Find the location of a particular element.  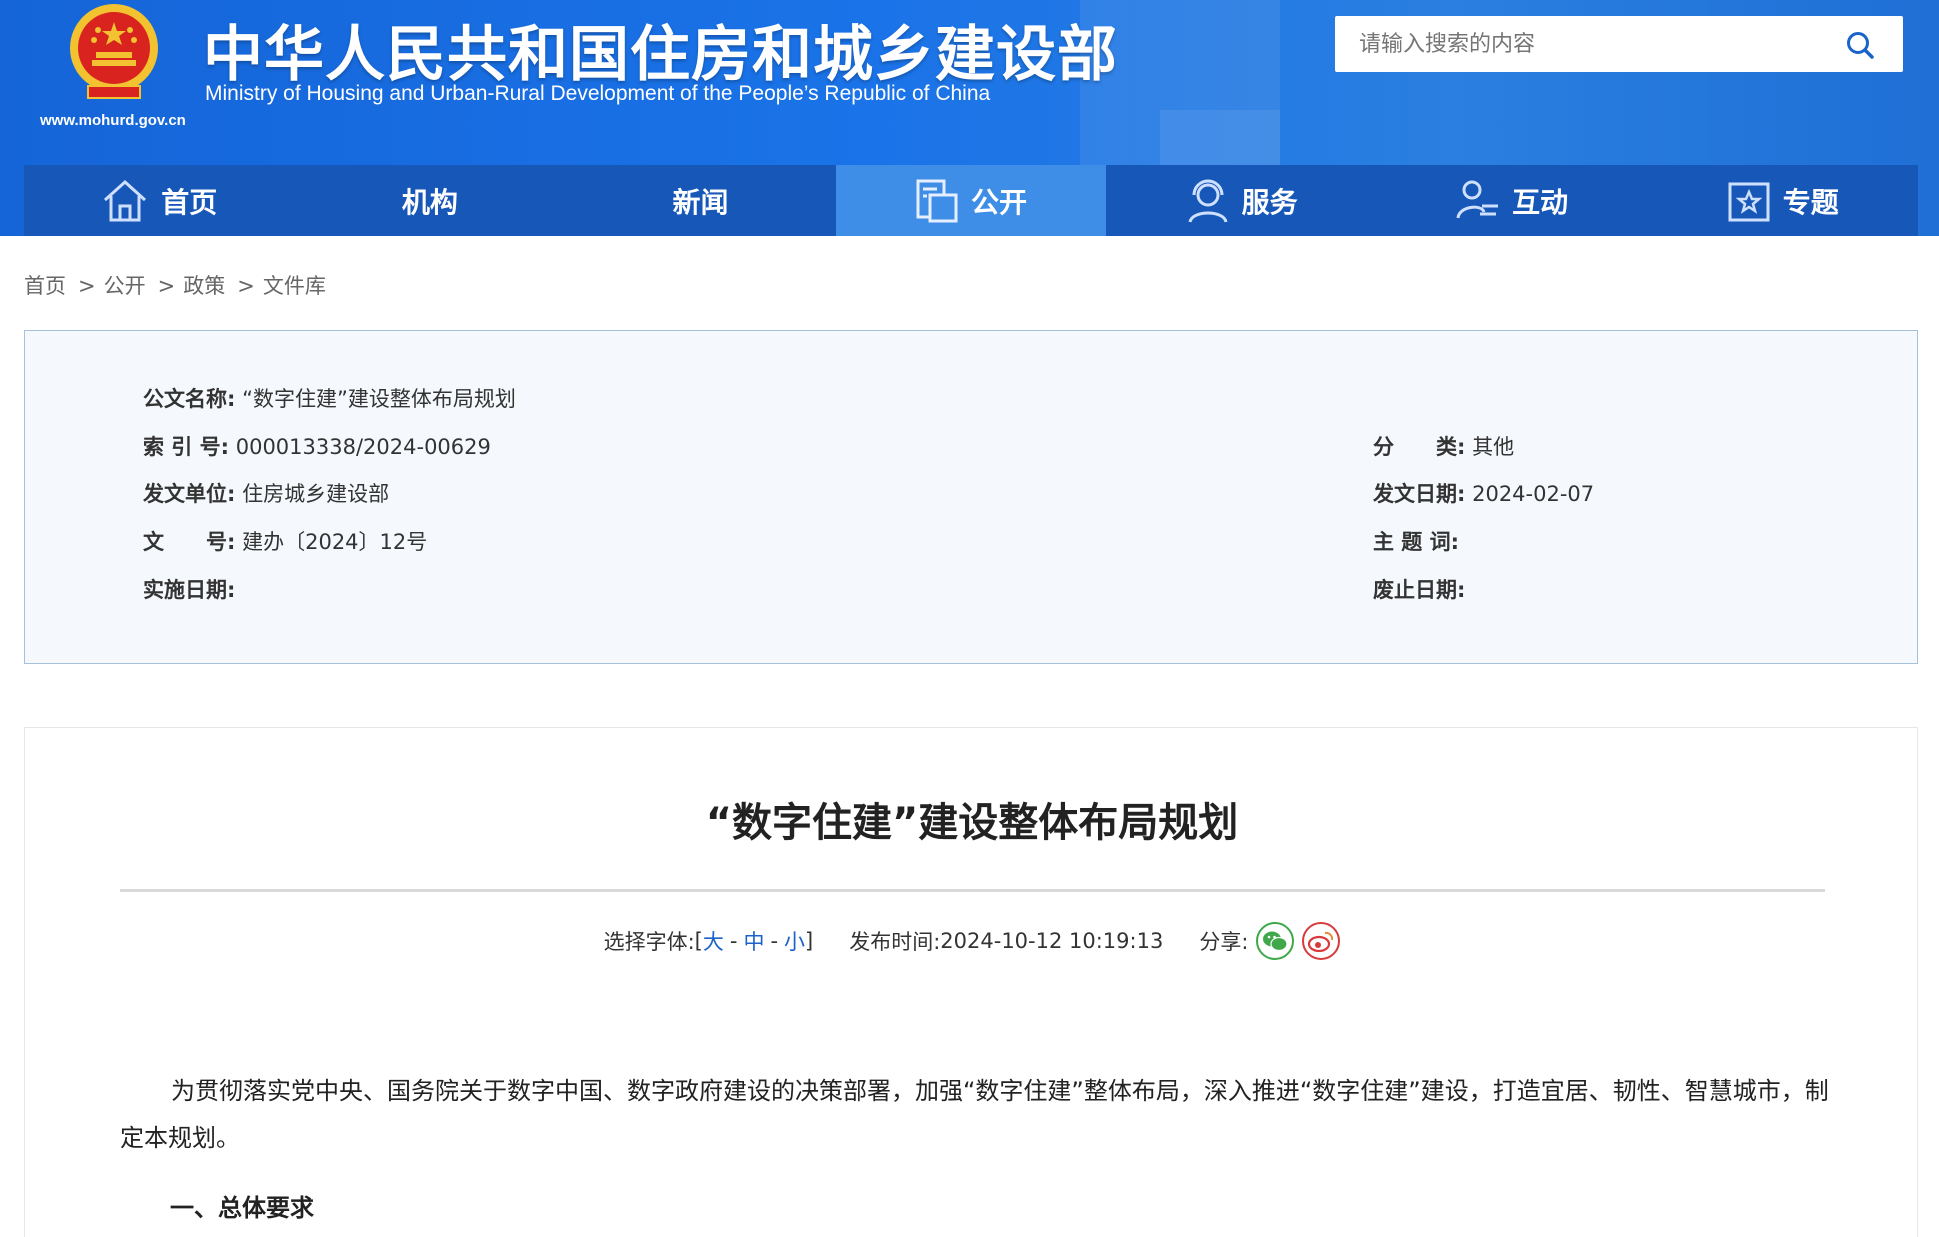

info-label: 文 号: is located at coordinates (189, 542).